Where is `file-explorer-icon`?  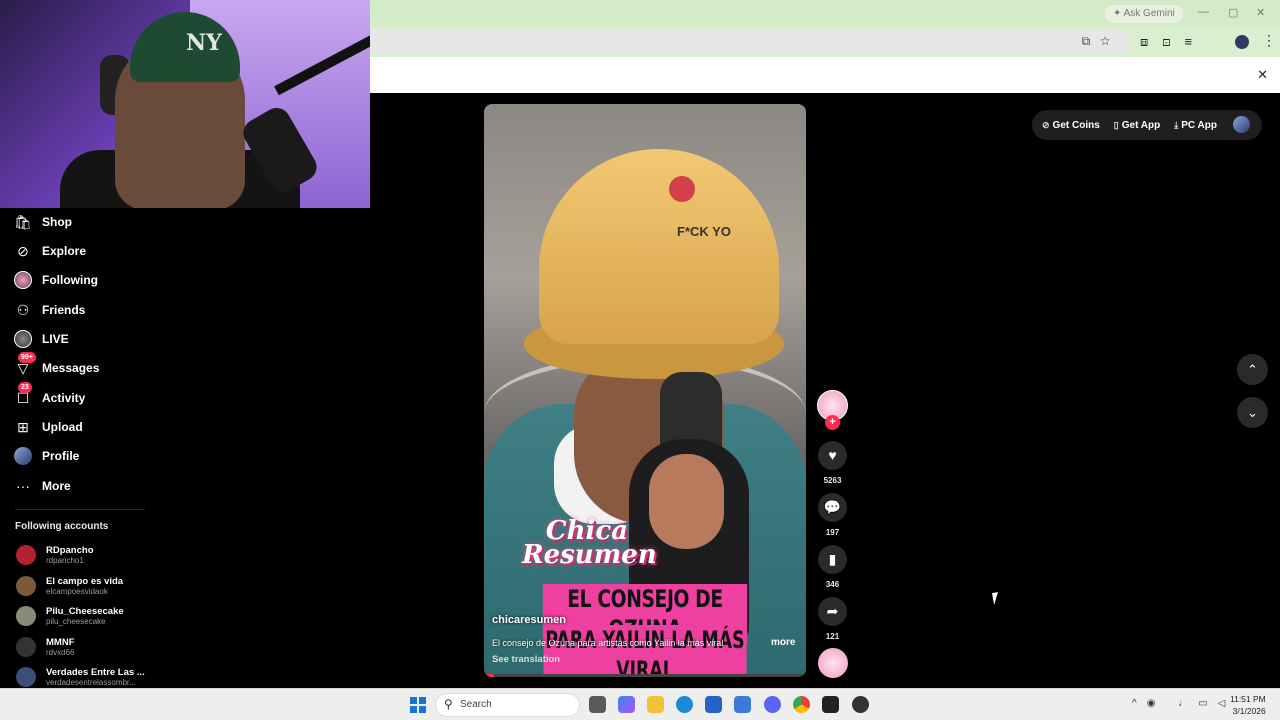 file-explorer-icon is located at coordinates (655, 704).